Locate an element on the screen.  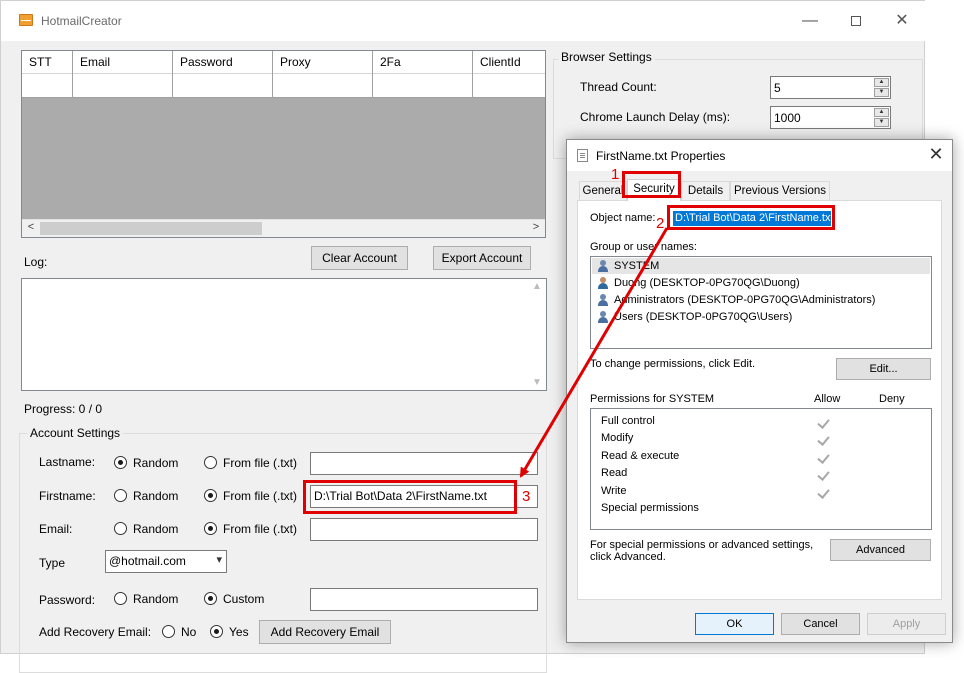
maximize-button is located at coordinates (856, 21).